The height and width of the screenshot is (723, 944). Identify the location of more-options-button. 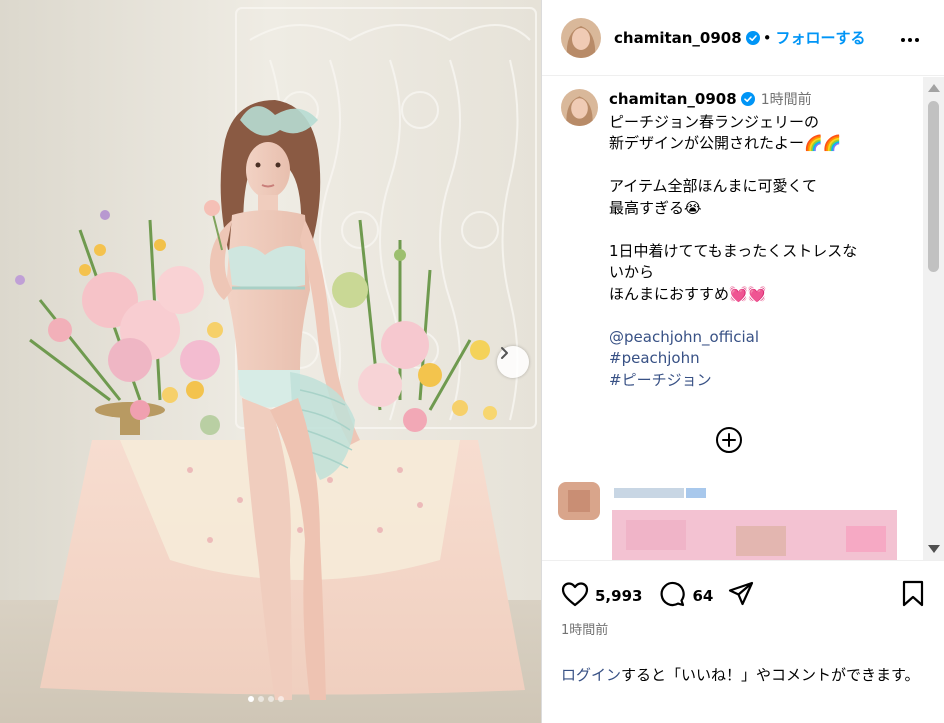
(910, 38).